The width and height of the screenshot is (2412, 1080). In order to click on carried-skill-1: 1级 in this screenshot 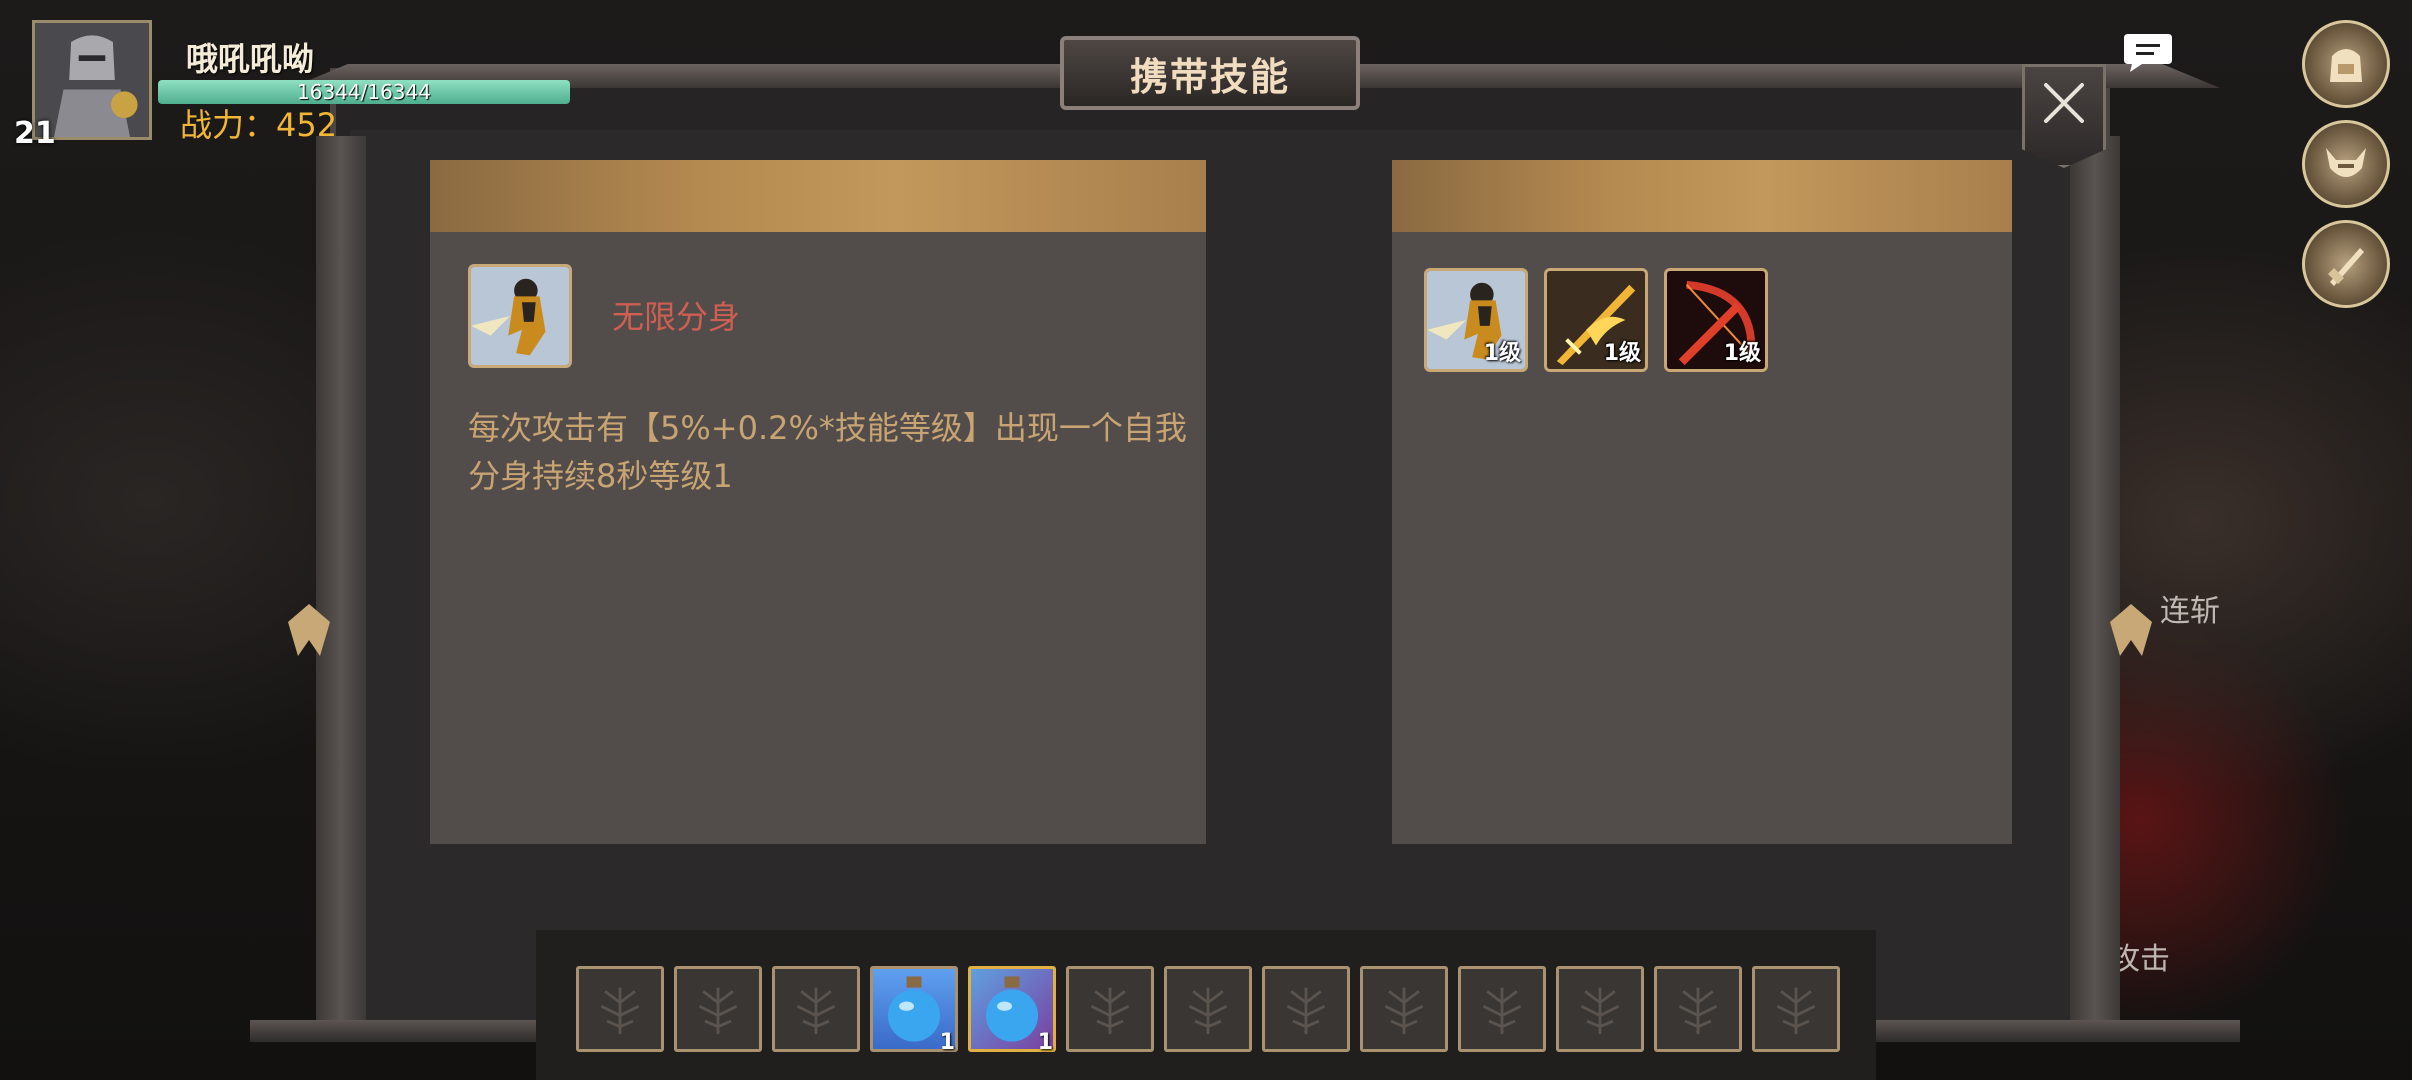, I will do `click(1476, 320)`.